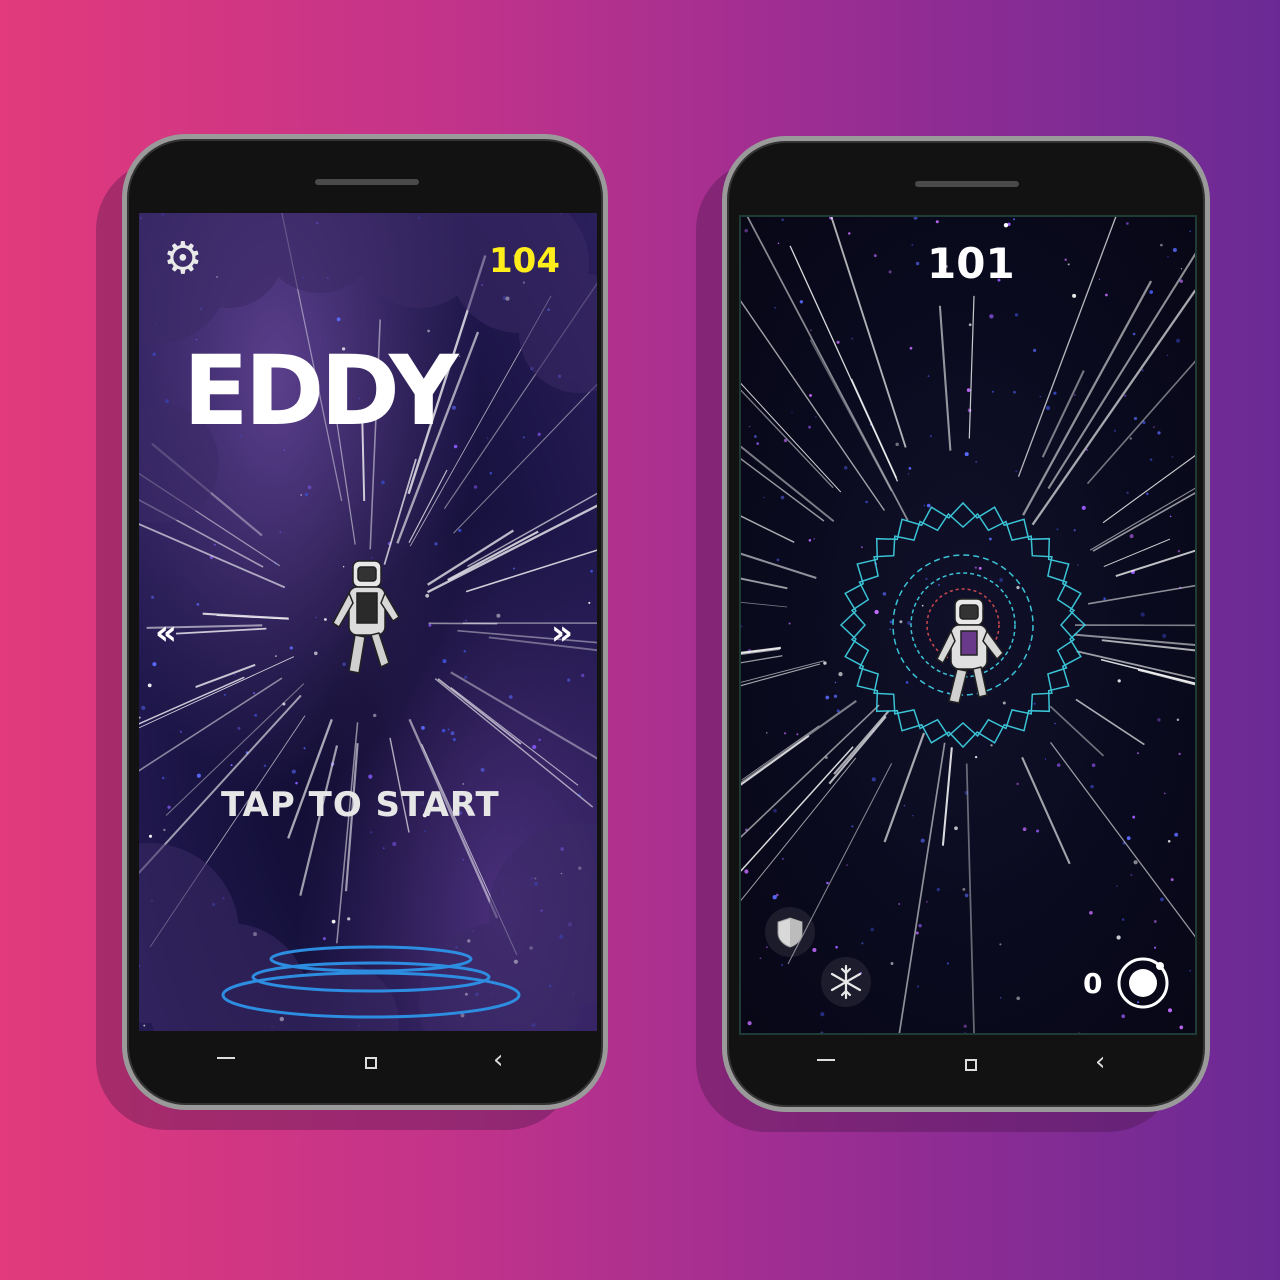  What do you see at coordinates (182, 259) in the screenshot?
I see `settings-gear-icon: ⚙` at bounding box center [182, 259].